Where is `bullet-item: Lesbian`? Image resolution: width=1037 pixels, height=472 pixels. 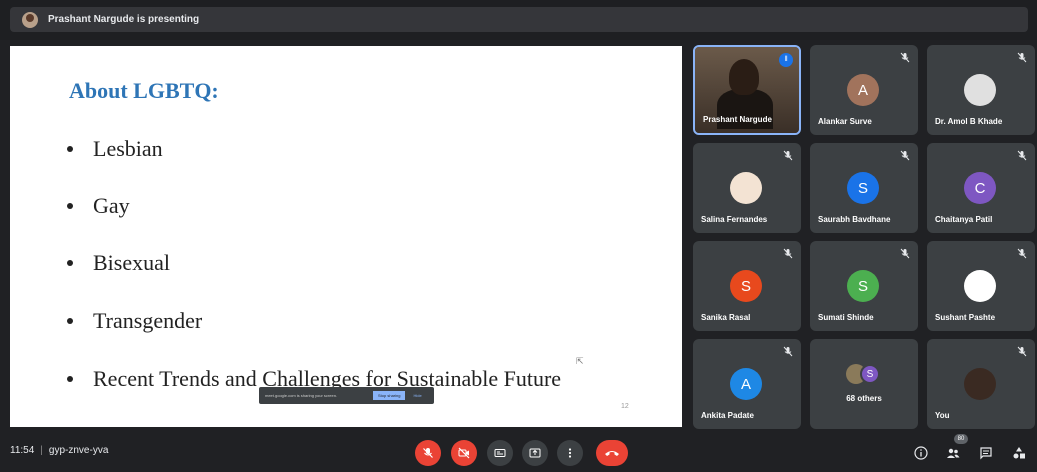 bullet-item: Lesbian is located at coordinates (115, 149).